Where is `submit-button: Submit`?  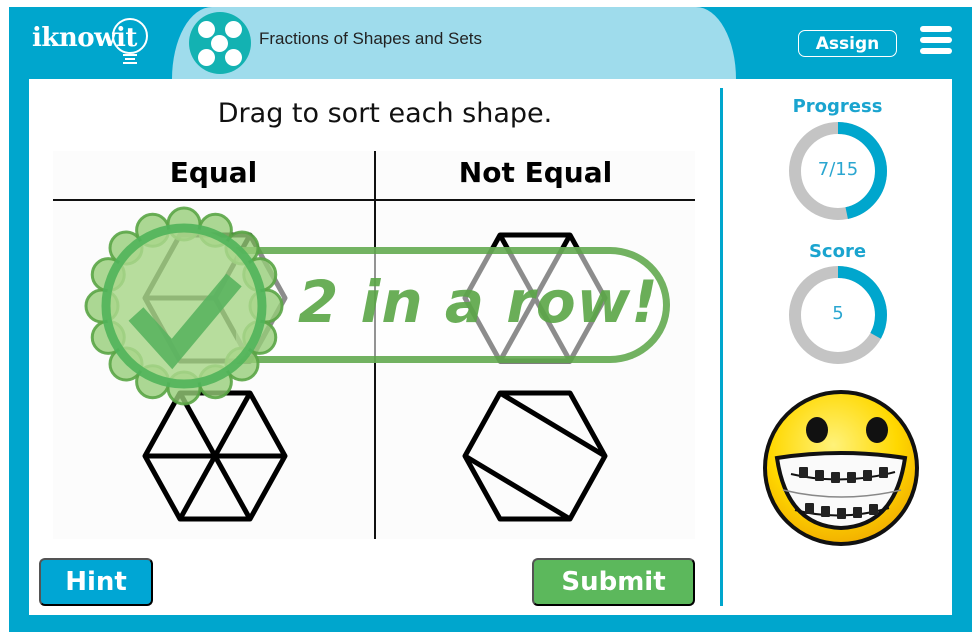 submit-button: Submit is located at coordinates (613, 582).